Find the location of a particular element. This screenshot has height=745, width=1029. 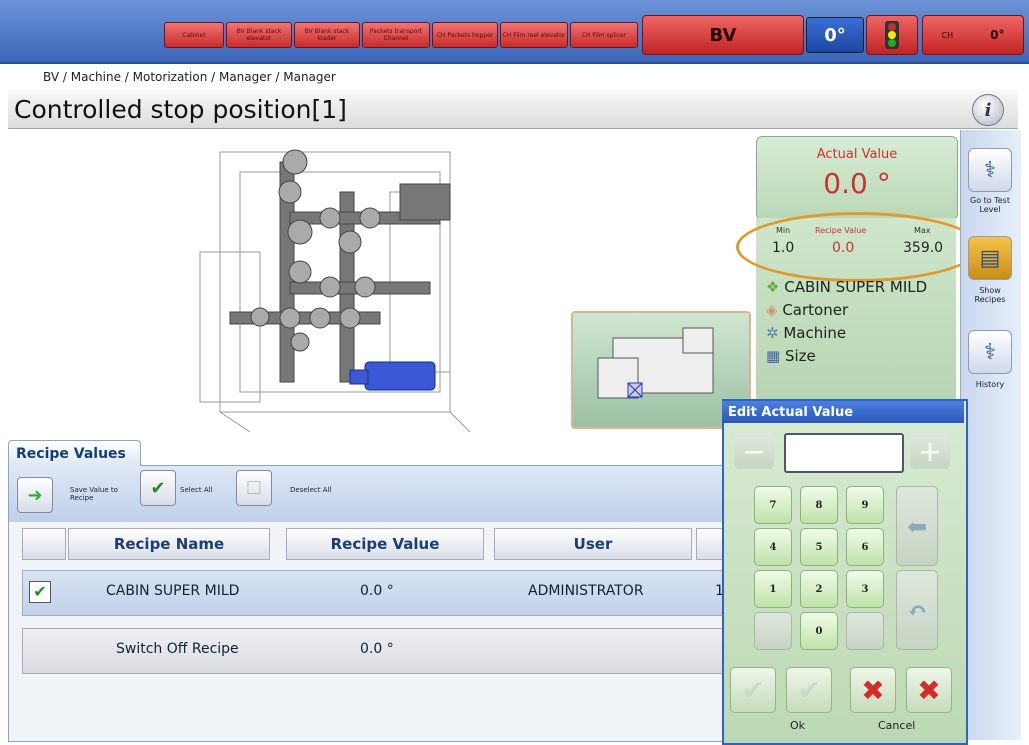

machine-status-button: BV is located at coordinates (723, 35).